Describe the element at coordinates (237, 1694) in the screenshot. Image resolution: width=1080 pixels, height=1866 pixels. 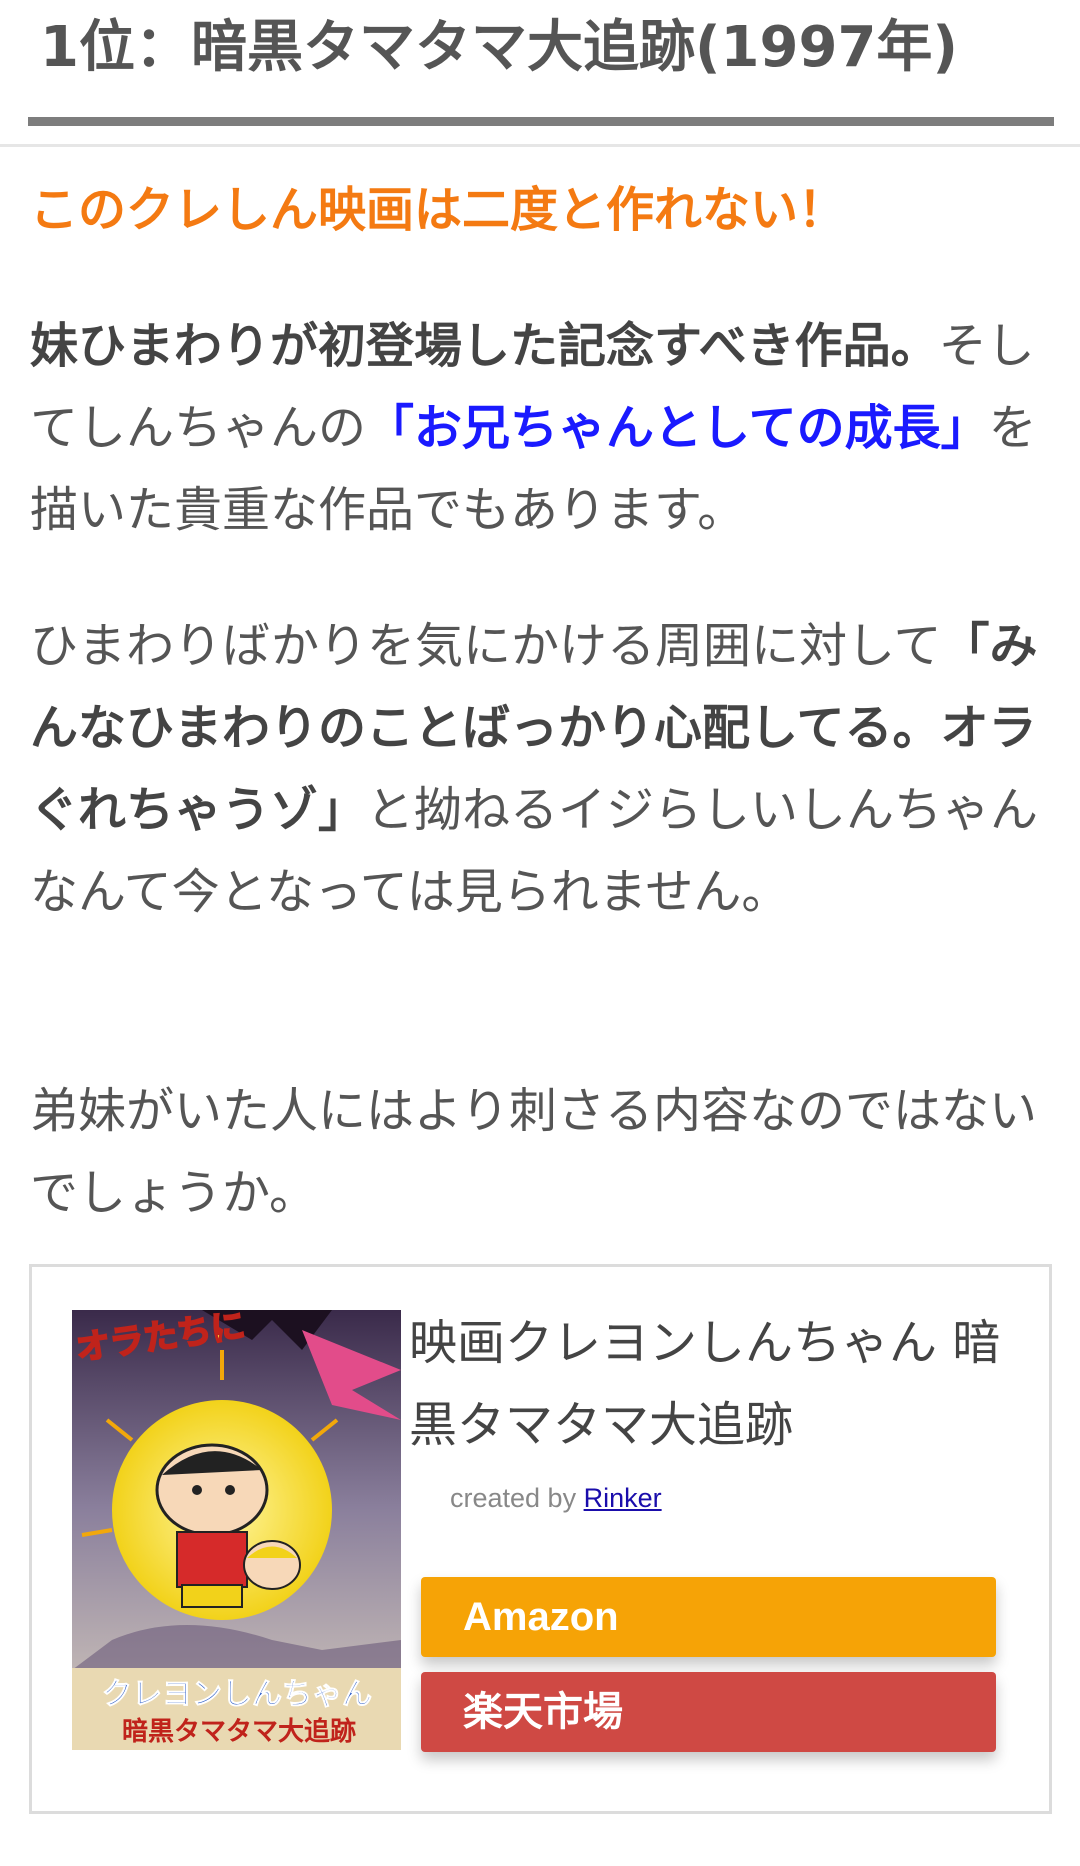
I see `poster-logo-text: クレヨンしんちゃん` at that location.